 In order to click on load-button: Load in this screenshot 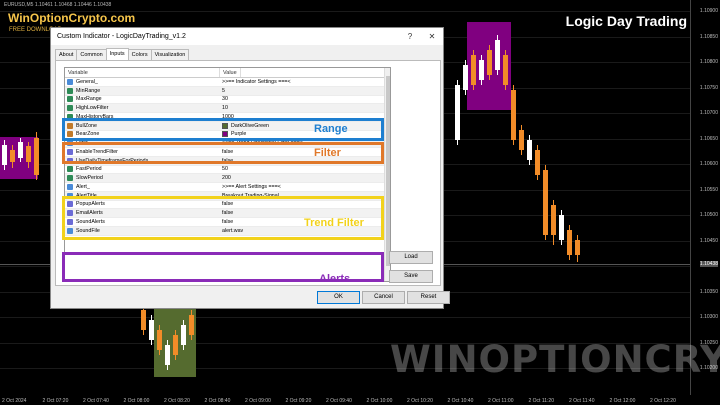, I will do `click(411, 257)`.